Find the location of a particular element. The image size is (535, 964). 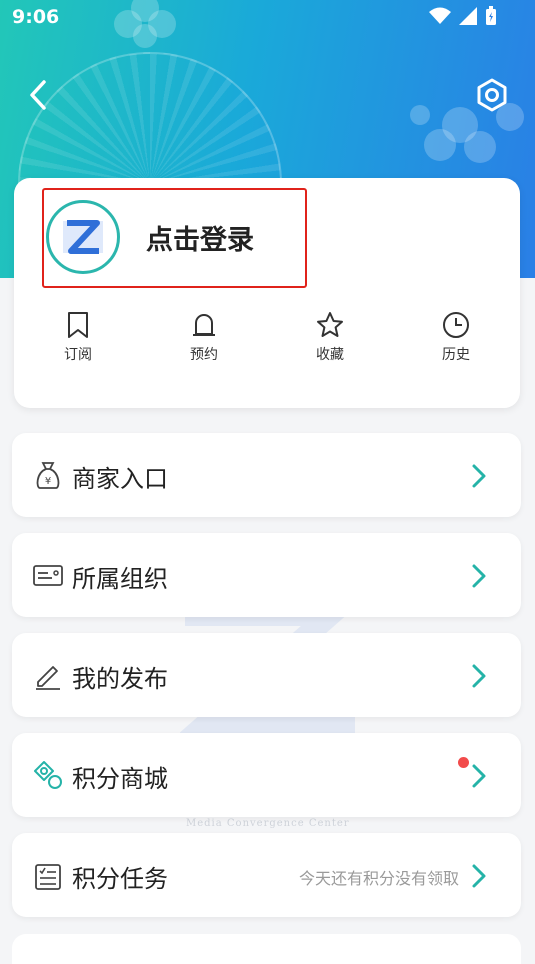

quick-action-subscribe: 订阅 is located at coordinates (78, 337).